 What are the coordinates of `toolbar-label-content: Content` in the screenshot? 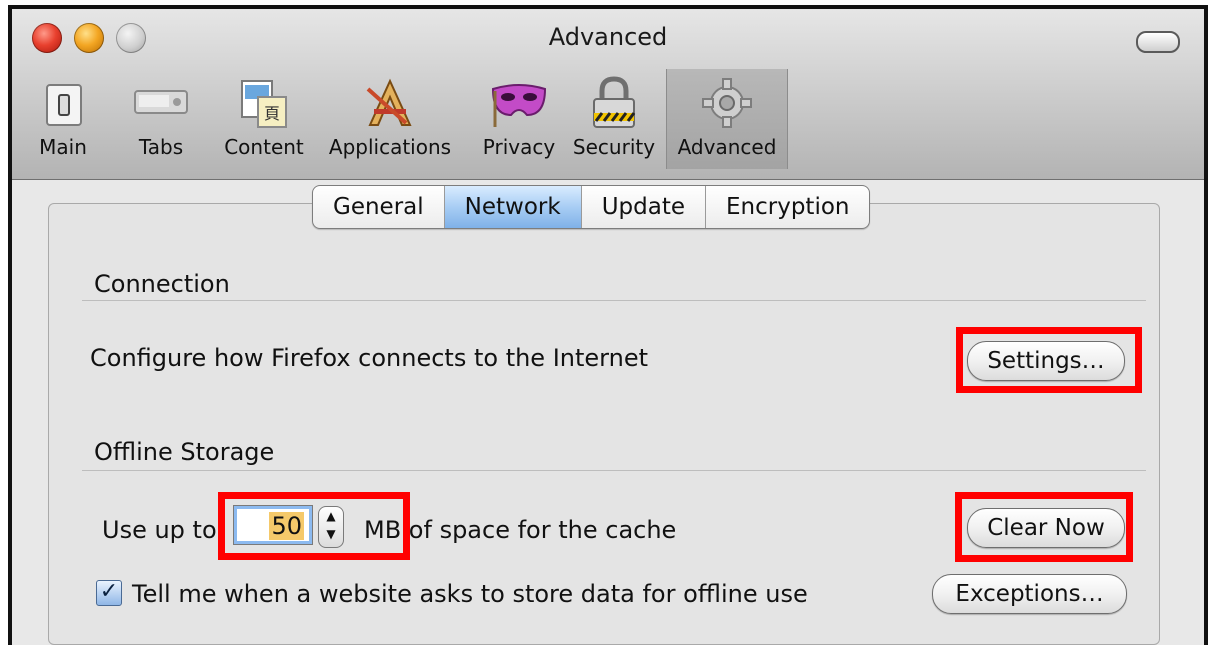 It's located at (264, 147).